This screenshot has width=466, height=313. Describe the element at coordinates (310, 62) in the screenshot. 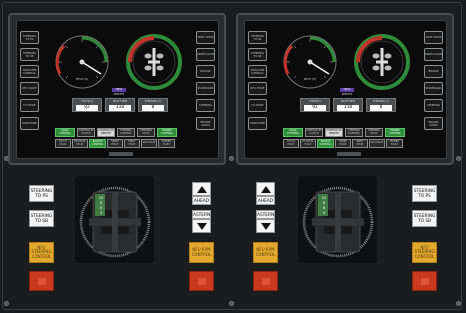

I see `pitch-gauge` at that location.